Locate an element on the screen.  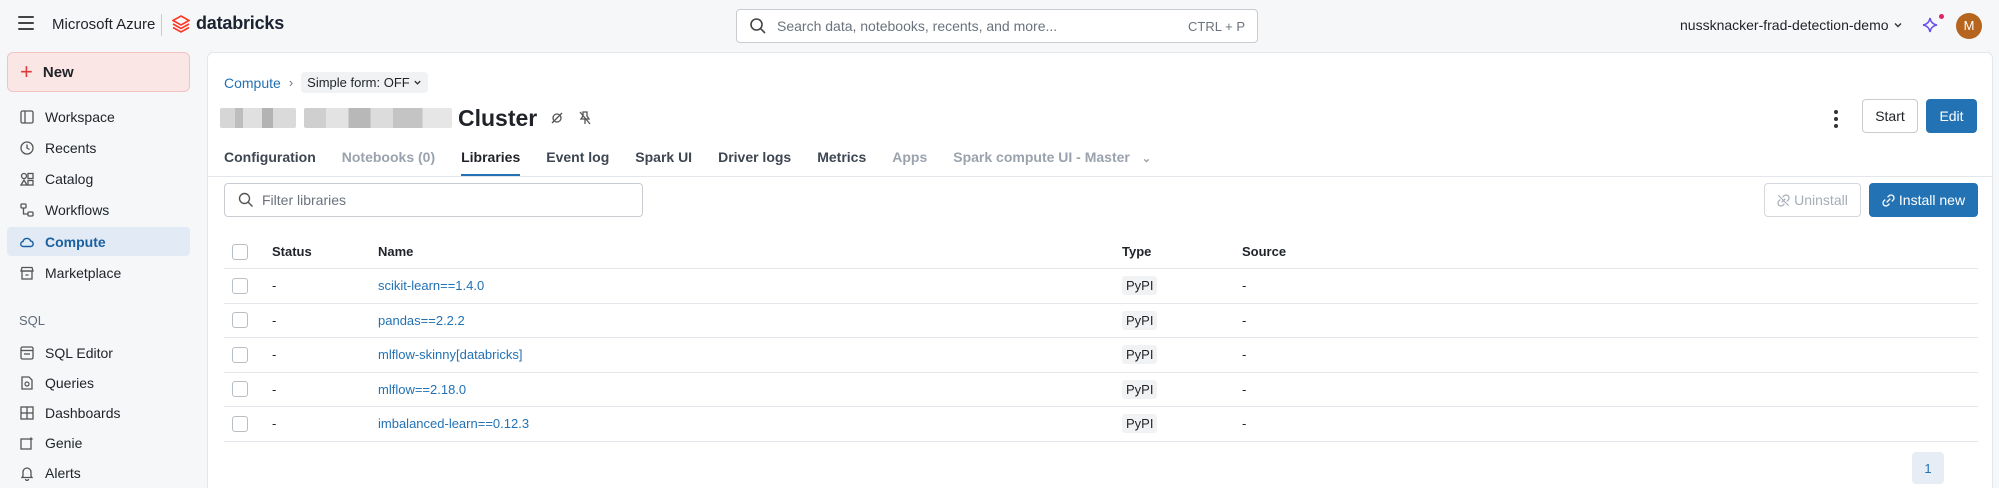
avatar: M is located at coordinates (1969, 26).